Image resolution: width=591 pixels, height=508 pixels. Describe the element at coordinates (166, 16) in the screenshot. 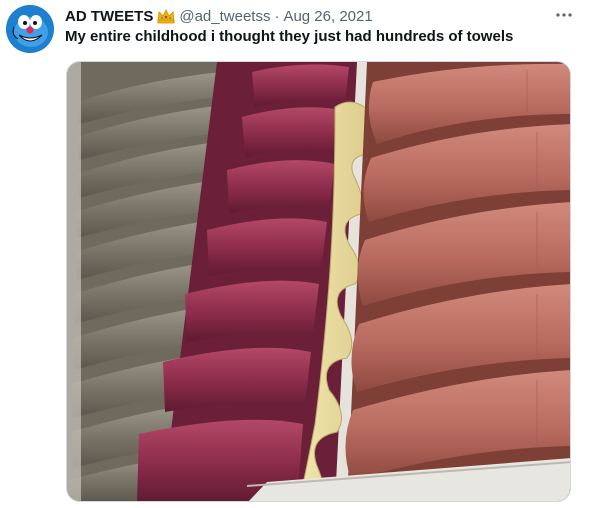

I see `crown-icon` at that location.